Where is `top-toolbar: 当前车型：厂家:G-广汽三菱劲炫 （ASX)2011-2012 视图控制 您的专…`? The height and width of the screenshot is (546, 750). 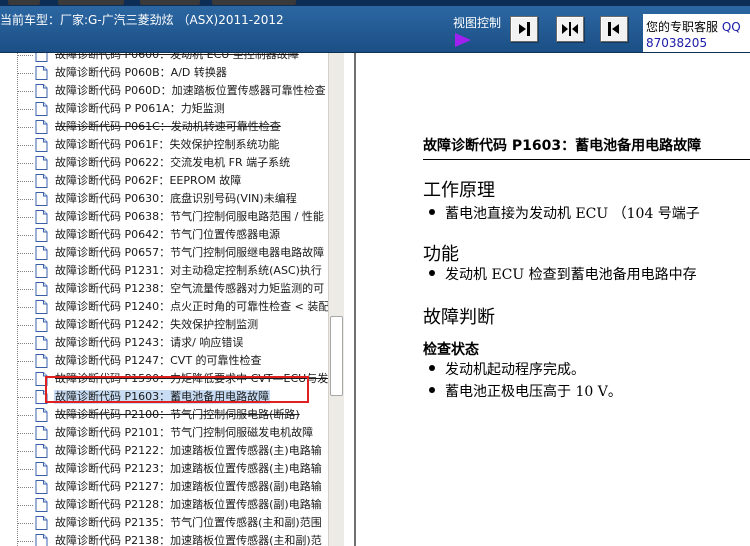
top-toolbar: 当前车型：厂家:G-广汽三菱劲炫 （ASX)2011-2012 视图控制 您的专… is located at coordinates (375, 26).